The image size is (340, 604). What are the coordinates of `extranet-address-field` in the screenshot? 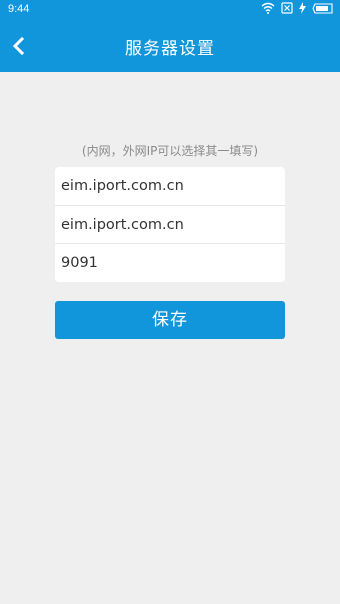 It's located at (170, 225).